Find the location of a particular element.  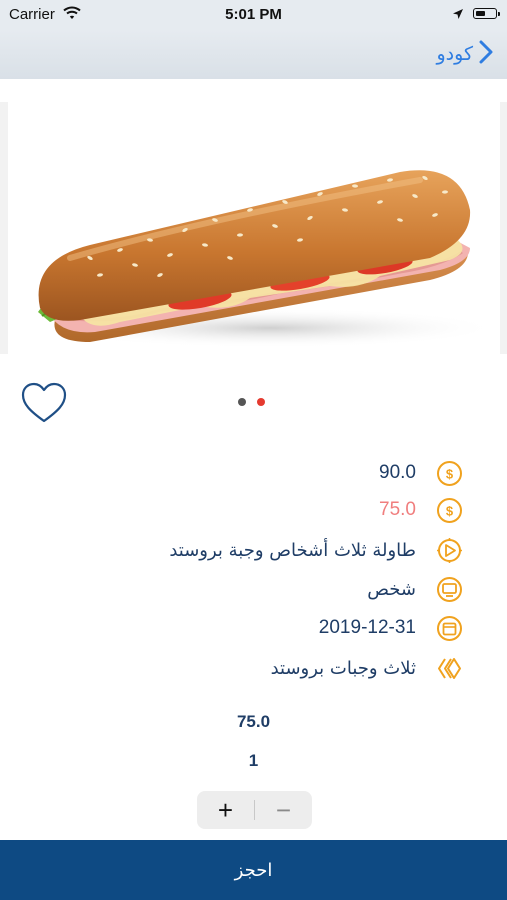

carousel-page-indicator is located at coordinates (251, 402).